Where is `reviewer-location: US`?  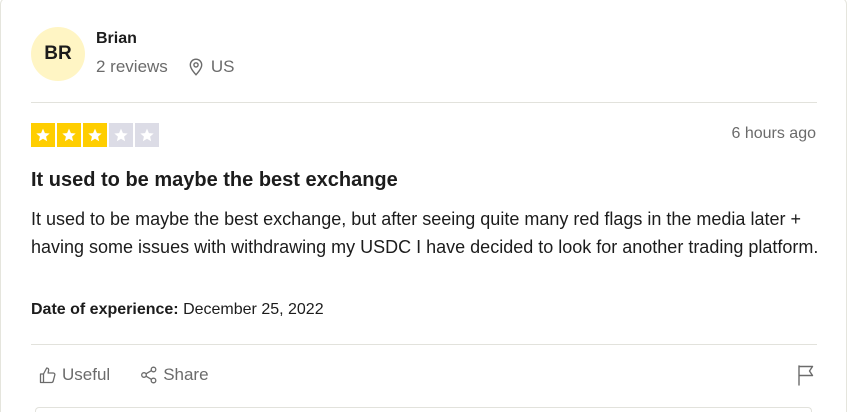
reviewer-location: US is located at coordinates (211, 67).